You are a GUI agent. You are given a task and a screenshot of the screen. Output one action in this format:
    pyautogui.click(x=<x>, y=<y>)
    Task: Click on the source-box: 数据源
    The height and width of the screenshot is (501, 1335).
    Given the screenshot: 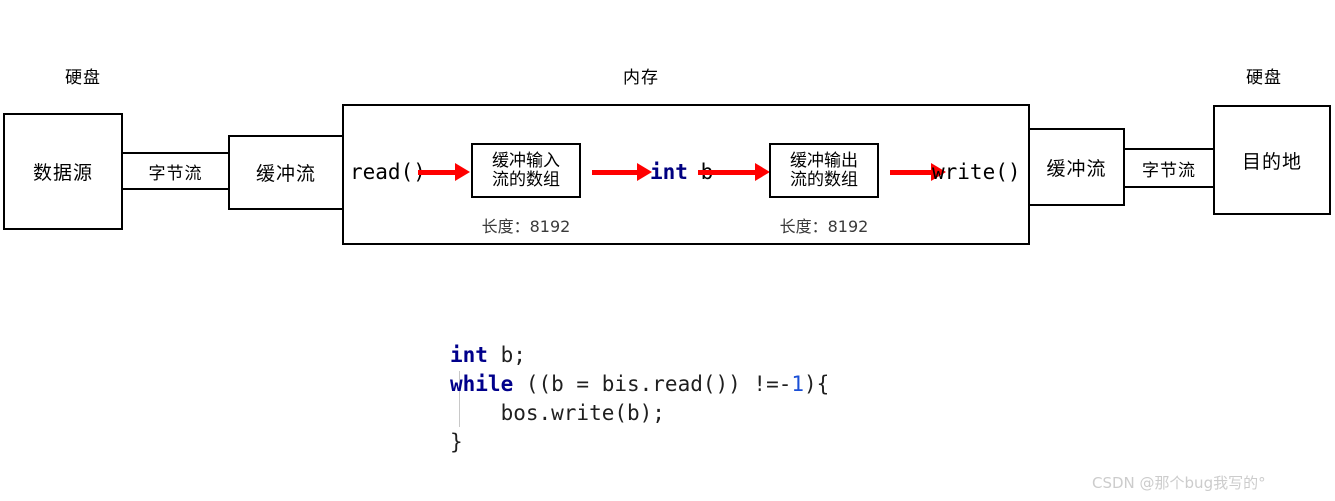 What is the action you would take?
    pyautogui.click(x=63, y=171)
    